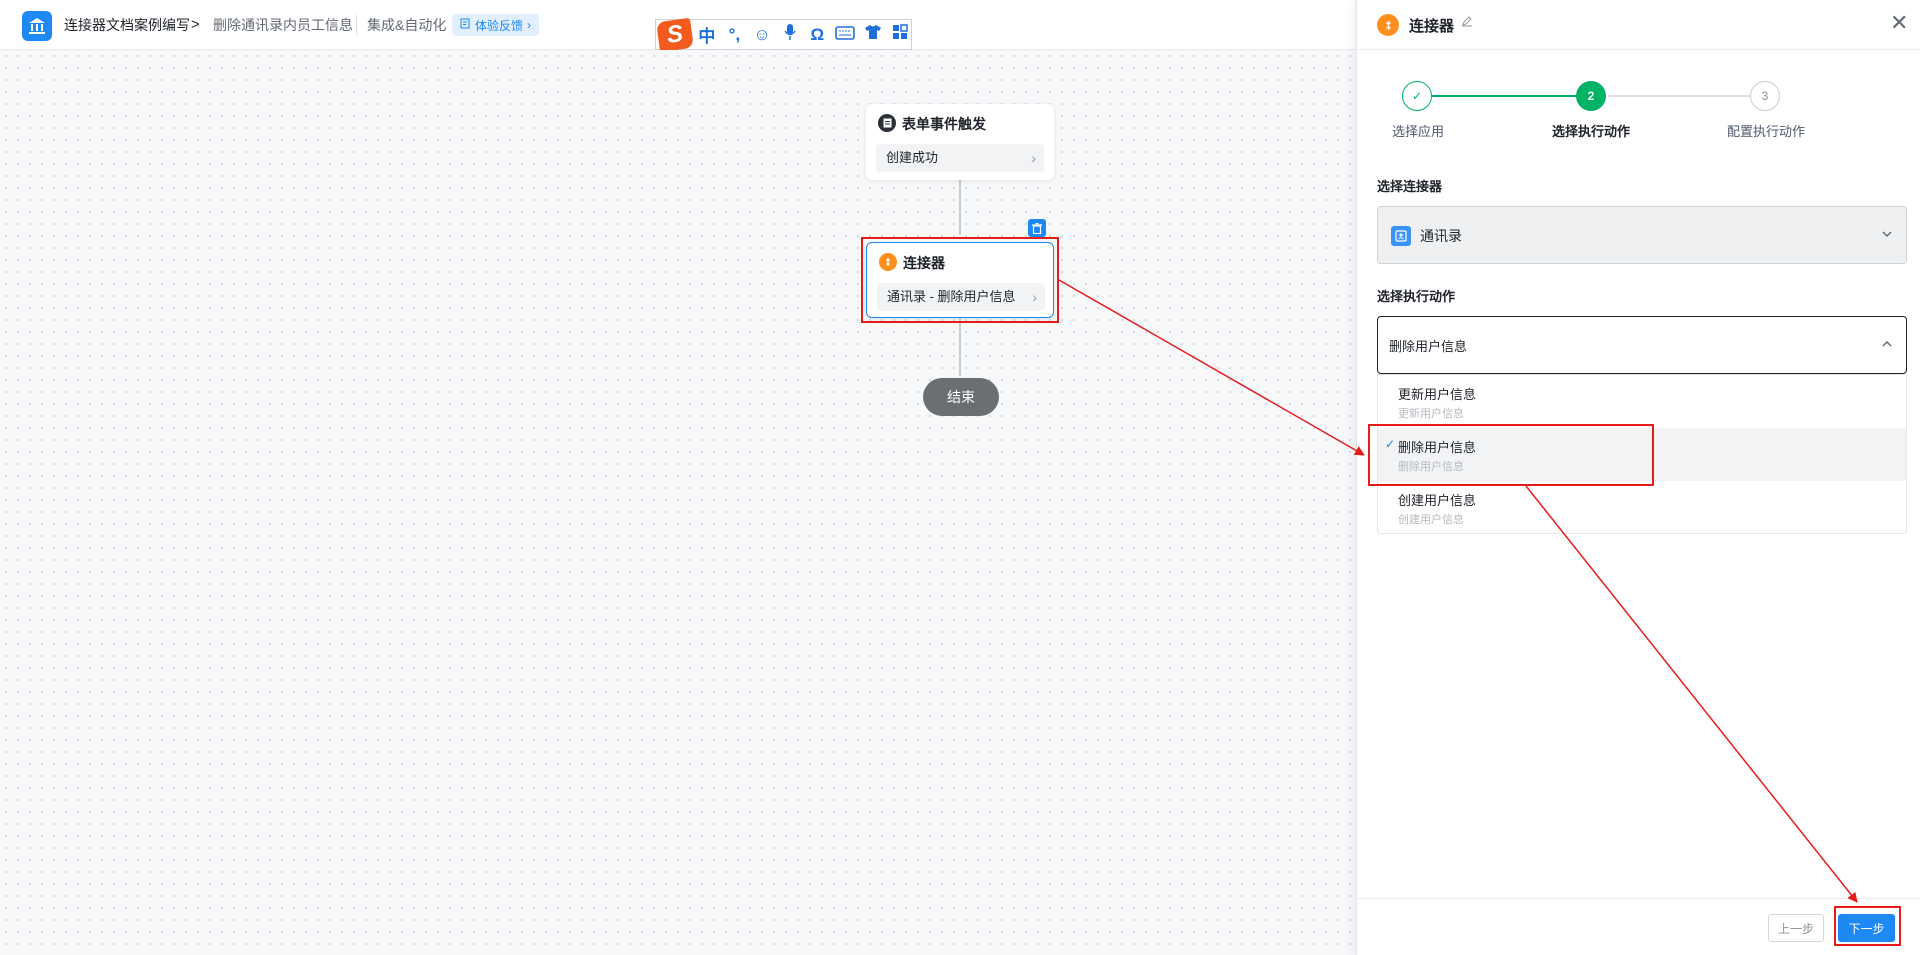 This screenshot has height=955, width=1920. What do you see at coordinates (912, 157) in the screenshot?
I see `trigger-node-event-label: 创建成功` at bounding box center [912, 157].